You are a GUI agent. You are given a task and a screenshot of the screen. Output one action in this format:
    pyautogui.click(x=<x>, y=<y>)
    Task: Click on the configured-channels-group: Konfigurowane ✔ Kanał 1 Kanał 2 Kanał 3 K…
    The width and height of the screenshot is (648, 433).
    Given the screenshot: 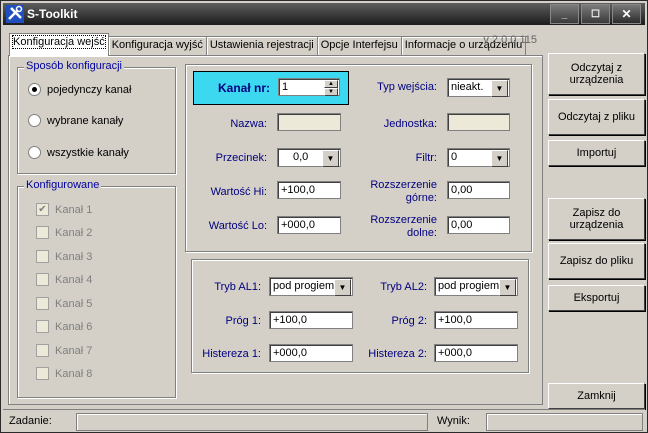 What is the action you would take?
    pyautogui.click(x=96, y=288)
    